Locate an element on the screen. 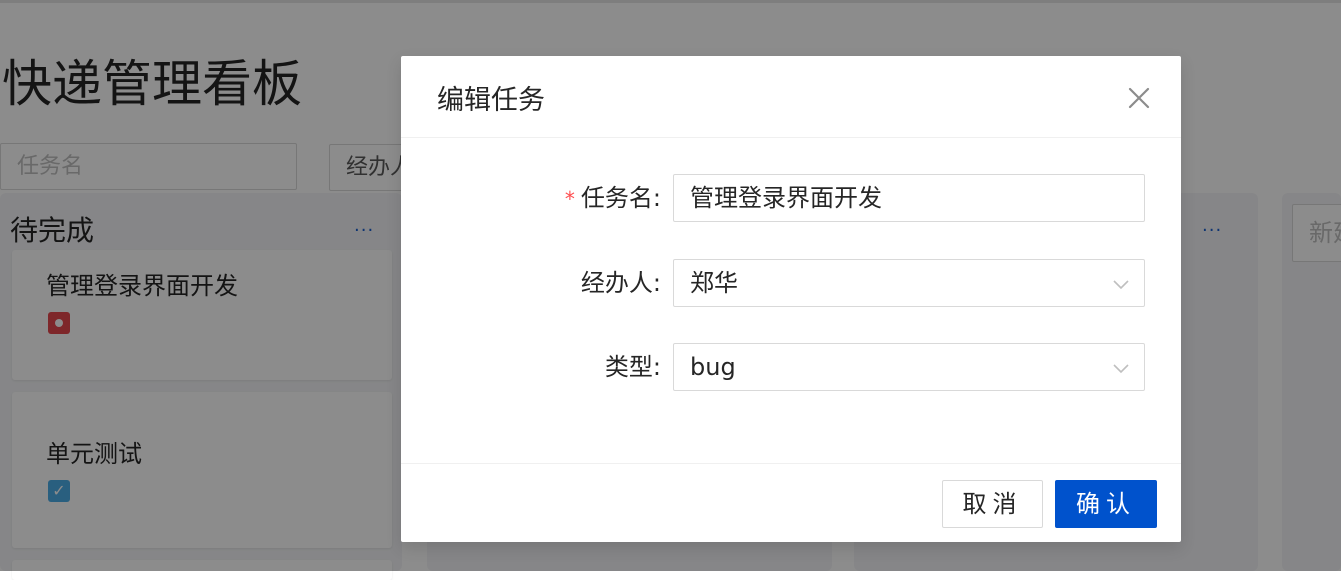 This screenshot has width=1341, height=580. form-row-assignee: 经办人: 郑华 is located at coordinates (791, 283).